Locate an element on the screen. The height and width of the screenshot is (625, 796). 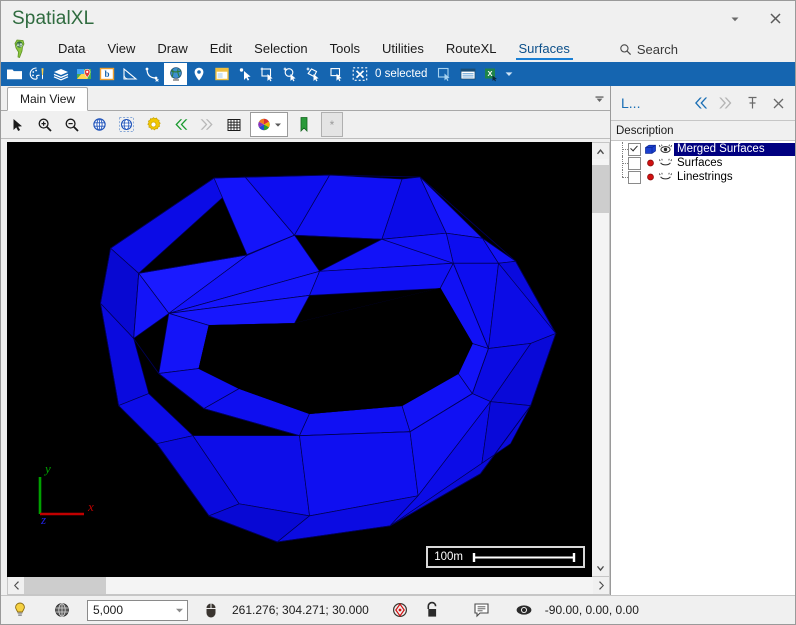
export-excel-icon: X is located at coordinates (490, 75).